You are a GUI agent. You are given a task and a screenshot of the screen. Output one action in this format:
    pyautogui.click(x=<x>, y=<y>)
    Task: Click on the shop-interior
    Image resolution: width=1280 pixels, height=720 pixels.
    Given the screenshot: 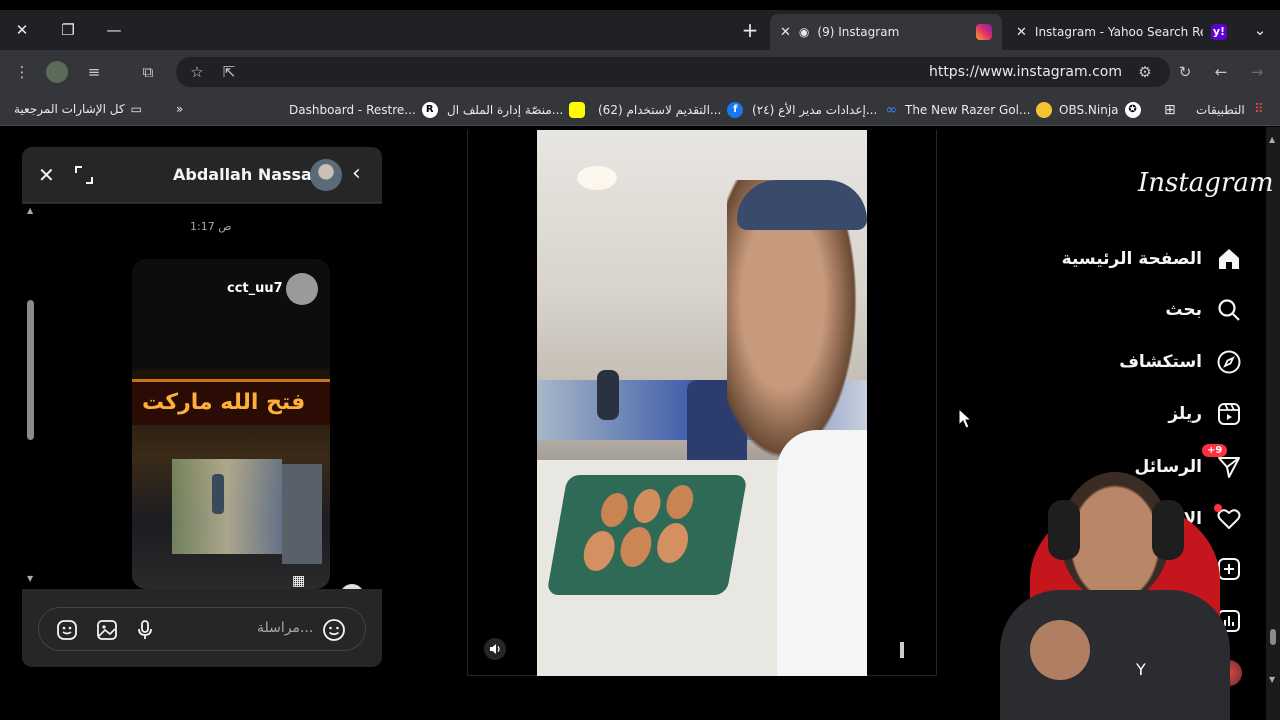 What is the action you would take?
    pyautogui.click(x=227, y=506)
    